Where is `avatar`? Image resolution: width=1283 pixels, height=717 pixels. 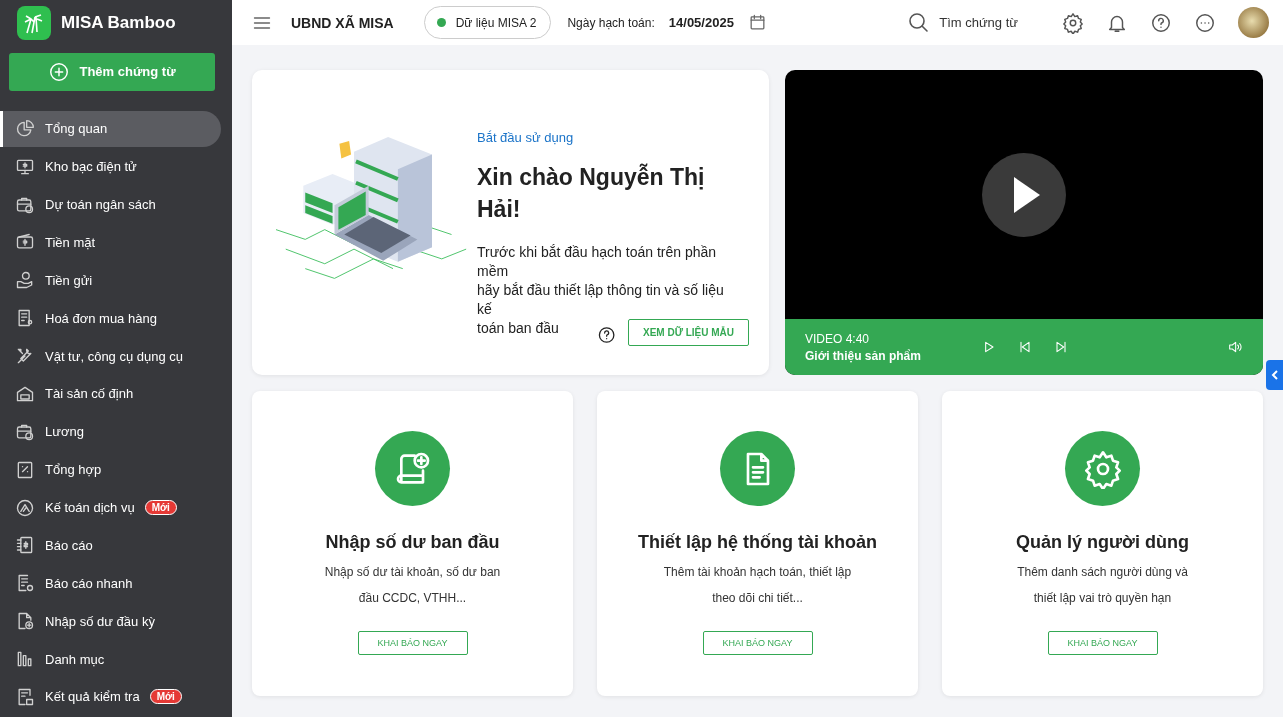 avatar is located at coordinates (1253, 22).